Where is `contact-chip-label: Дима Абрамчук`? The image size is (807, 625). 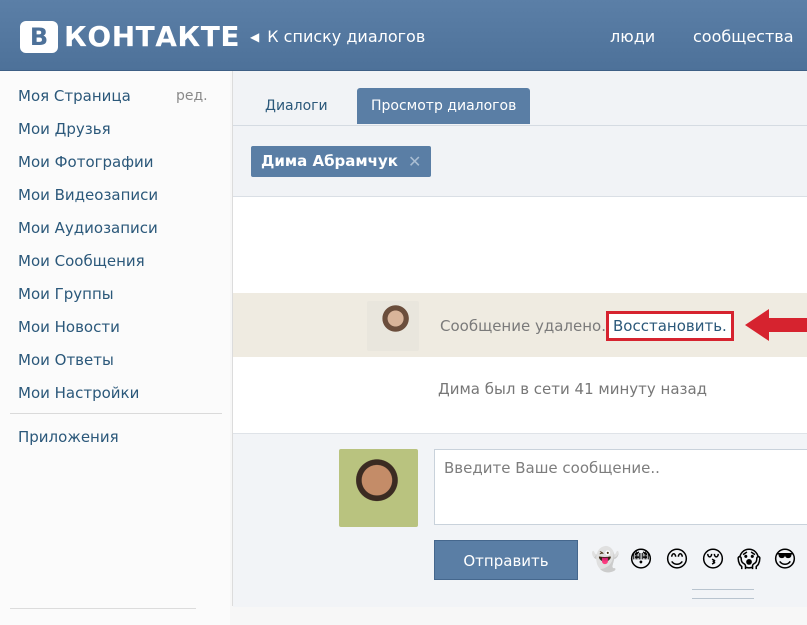
contact-chip-label: Дима Абрамчук is located at coordinates (329, 161).